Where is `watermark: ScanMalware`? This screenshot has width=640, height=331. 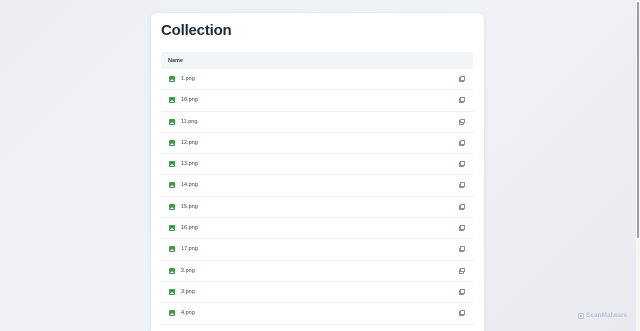
watermark: ScanMalware is located at coordinates (602, 315).